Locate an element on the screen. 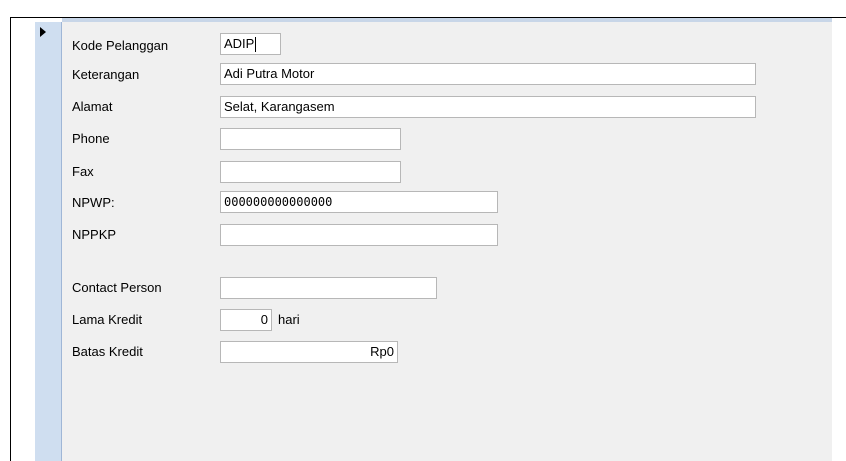 This screenshot has height=461, width=846. current-record-arrow-icon is located at coordinates (43, 32).